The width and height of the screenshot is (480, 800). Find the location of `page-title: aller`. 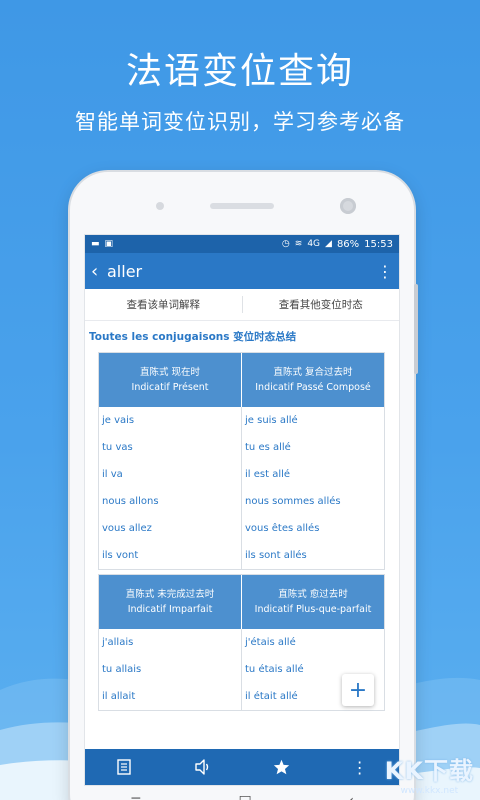

page-title: aller is located at coordinates (125, 271).